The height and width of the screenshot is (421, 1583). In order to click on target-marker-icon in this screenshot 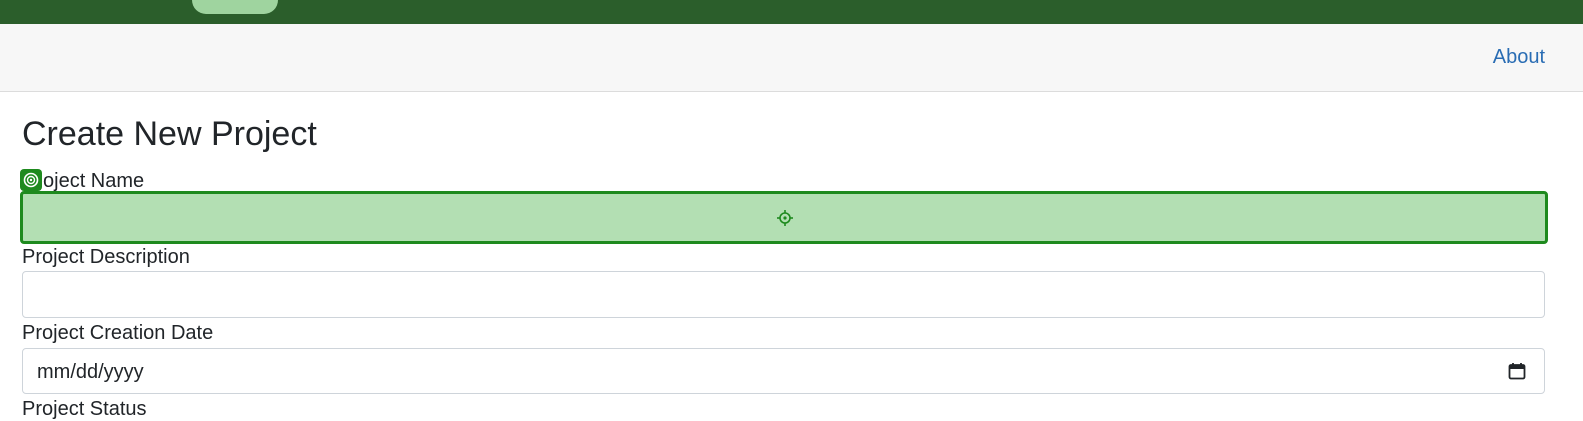, I will do `click(31, 180)`.